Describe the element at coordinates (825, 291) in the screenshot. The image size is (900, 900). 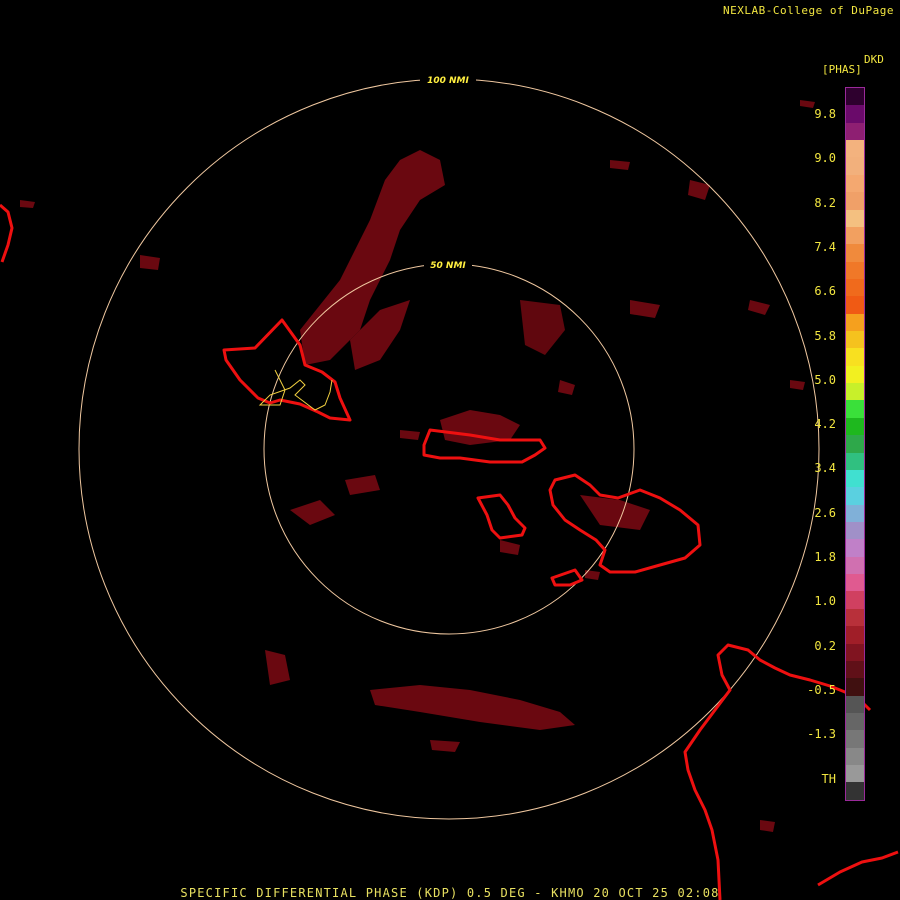
I see `color-scale-tick: 6.6` at that location.